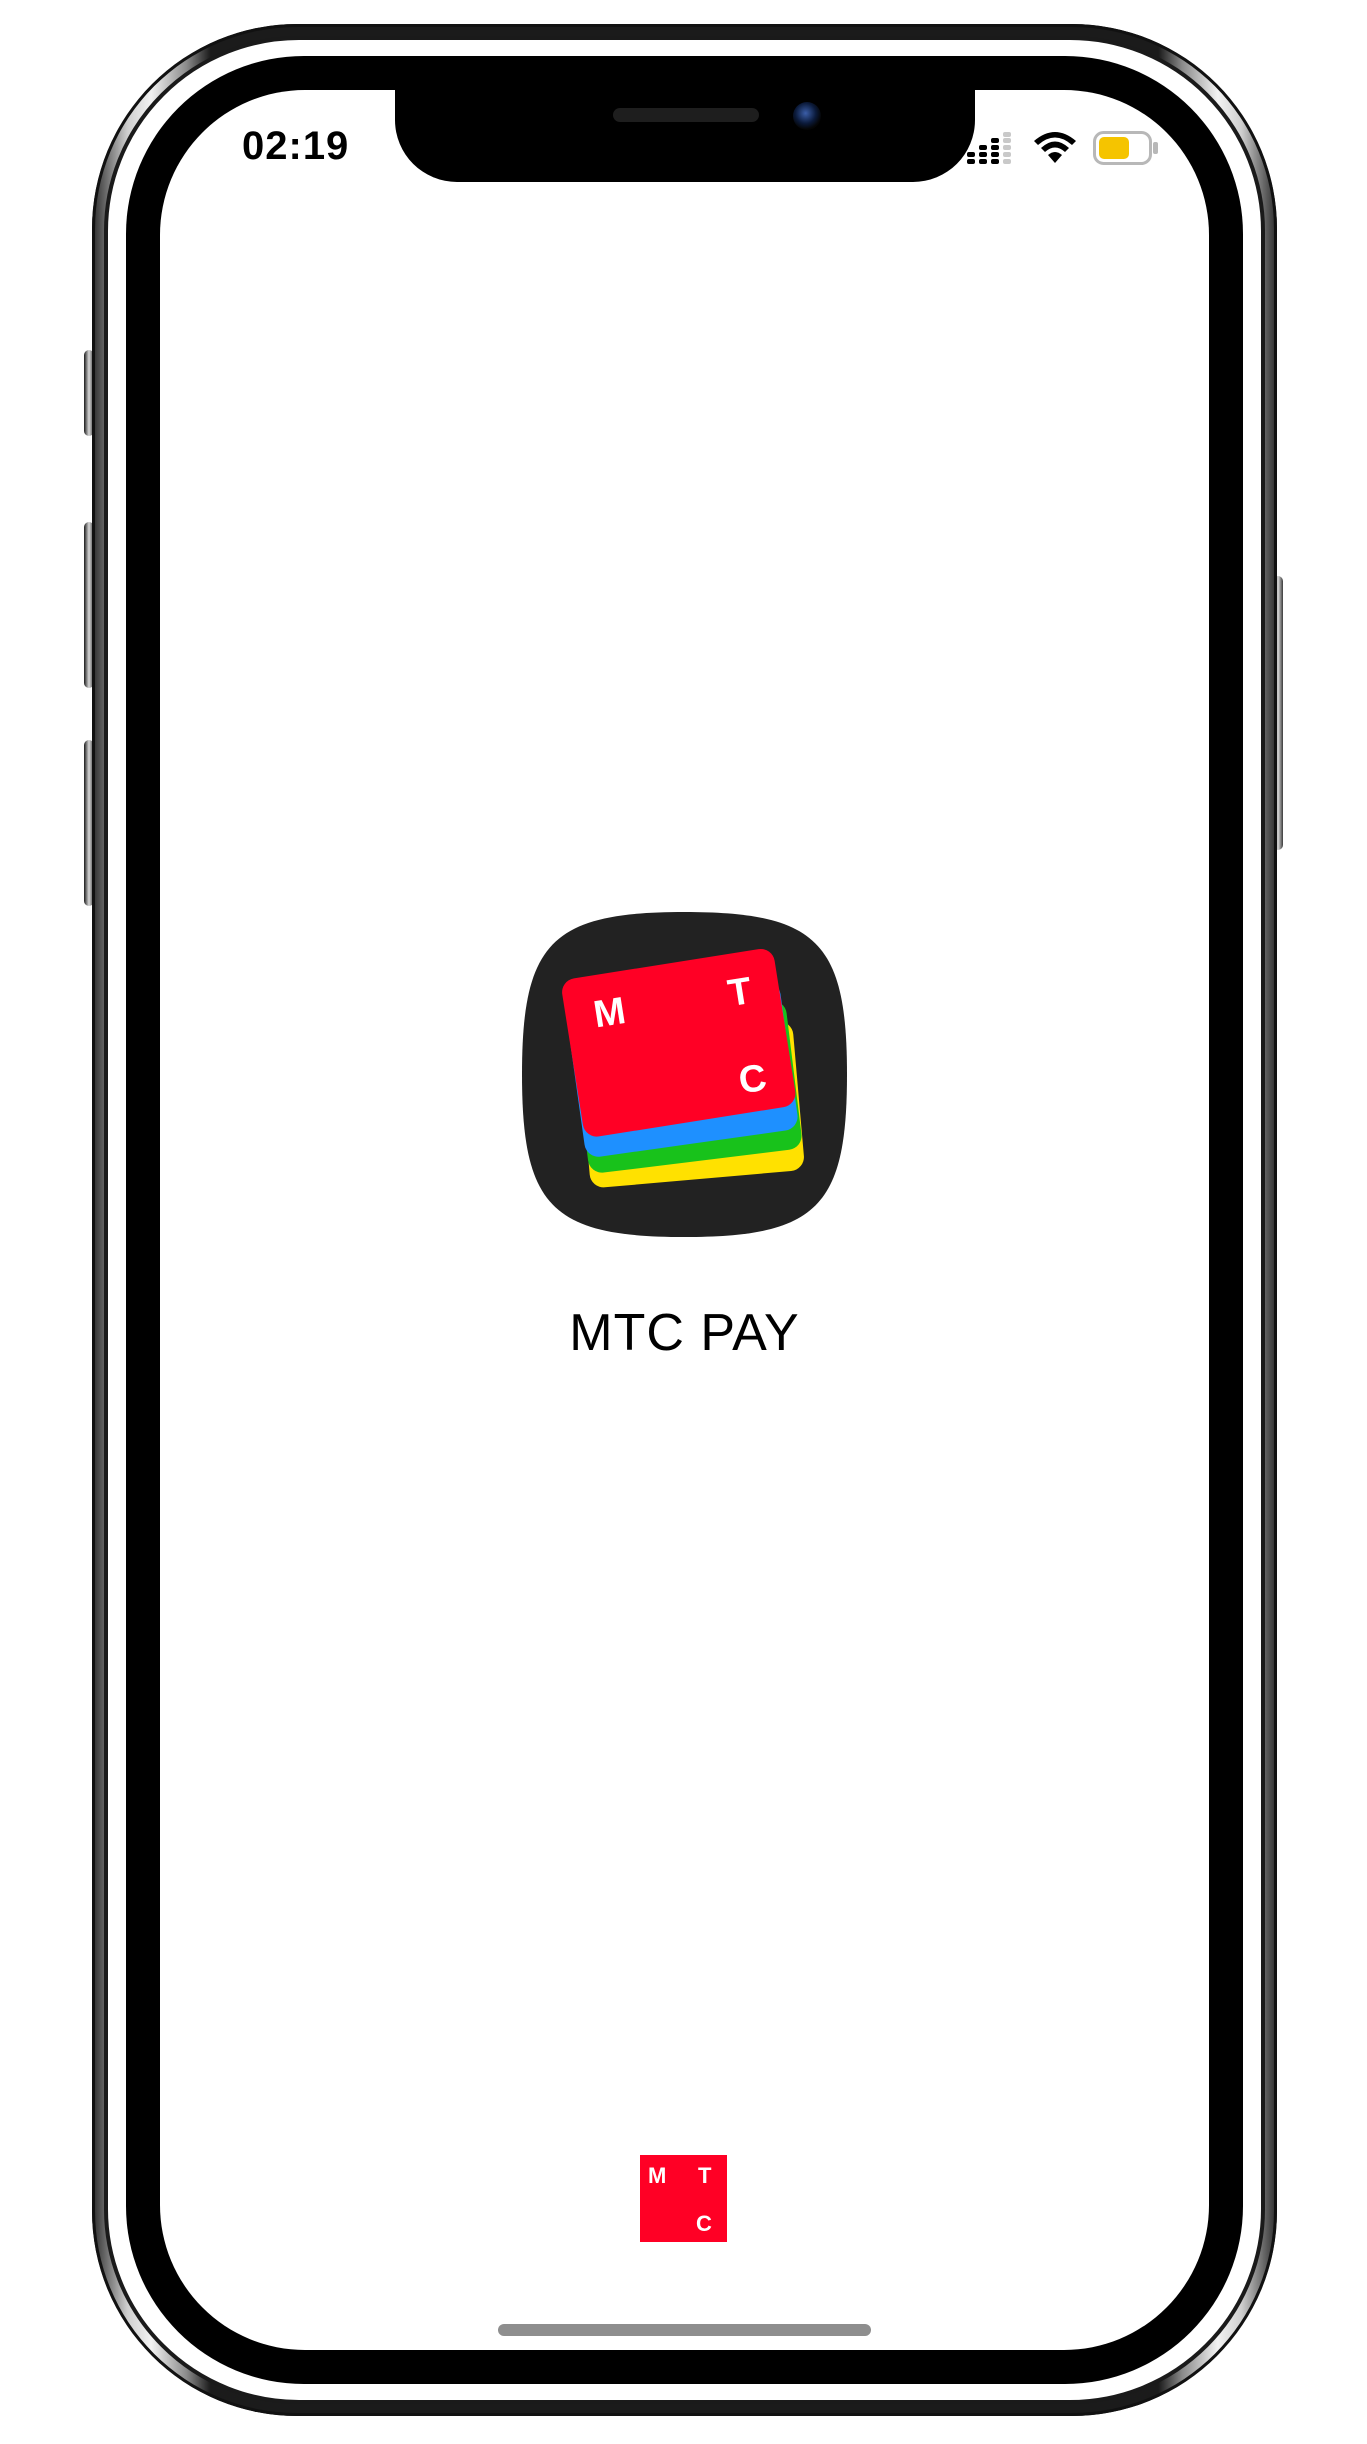 The height and width of the screenshot is (2444, 1367). I want to click on wifi-icon, so click(1055, 147).